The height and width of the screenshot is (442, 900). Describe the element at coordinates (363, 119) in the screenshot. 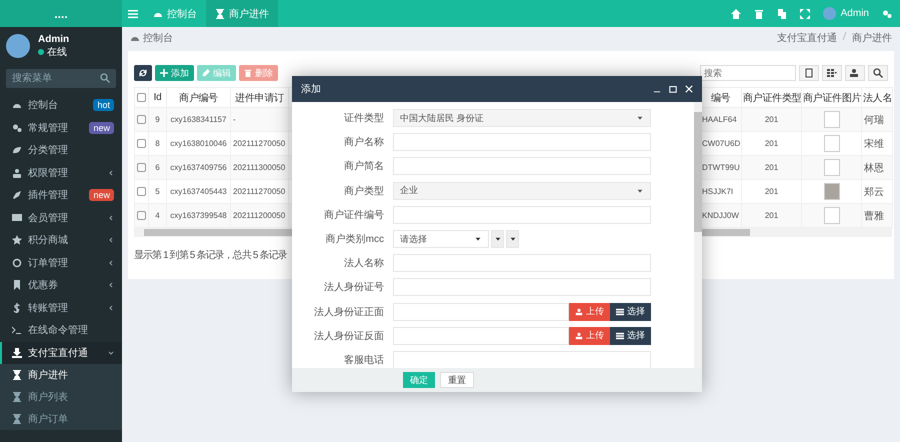

I see `field-label: 证件类型` at that location.